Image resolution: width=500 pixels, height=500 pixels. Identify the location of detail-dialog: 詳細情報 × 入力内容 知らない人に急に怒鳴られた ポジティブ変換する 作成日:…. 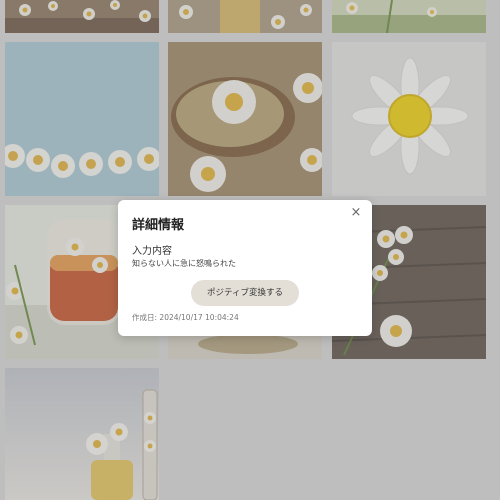
(245, 268).